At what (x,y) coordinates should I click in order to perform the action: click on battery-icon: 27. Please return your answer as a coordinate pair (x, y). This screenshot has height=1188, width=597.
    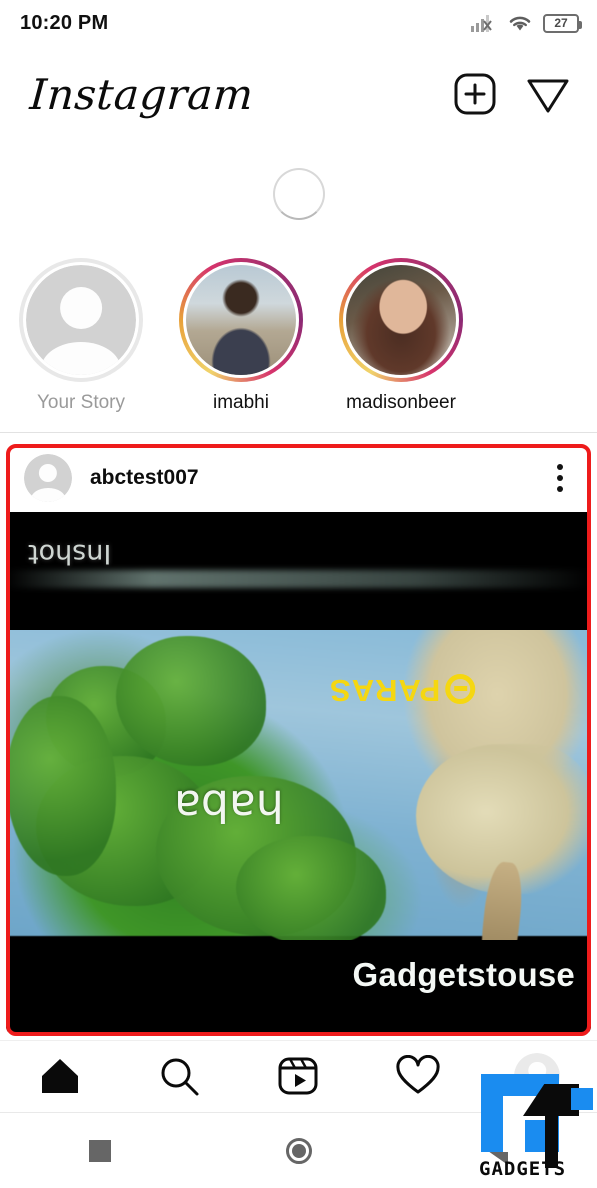
    Looking at the image, I should click on (562, 23).